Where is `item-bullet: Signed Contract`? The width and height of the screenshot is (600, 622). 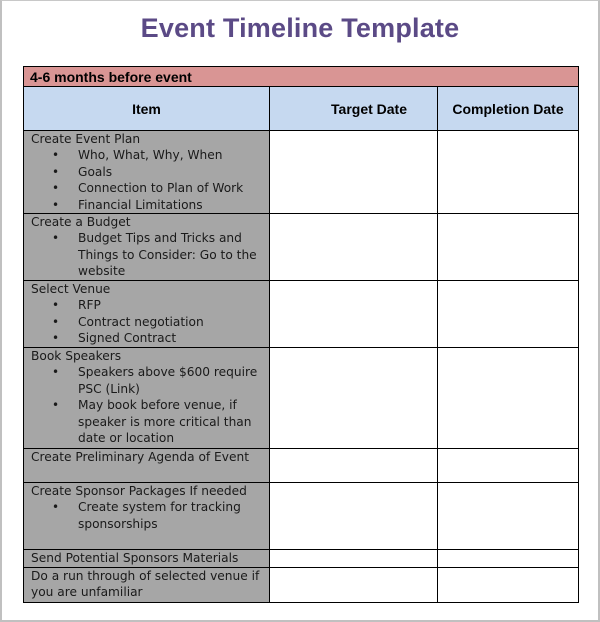
item-bullet: Signed Contract is located at coordinates (160, 338).